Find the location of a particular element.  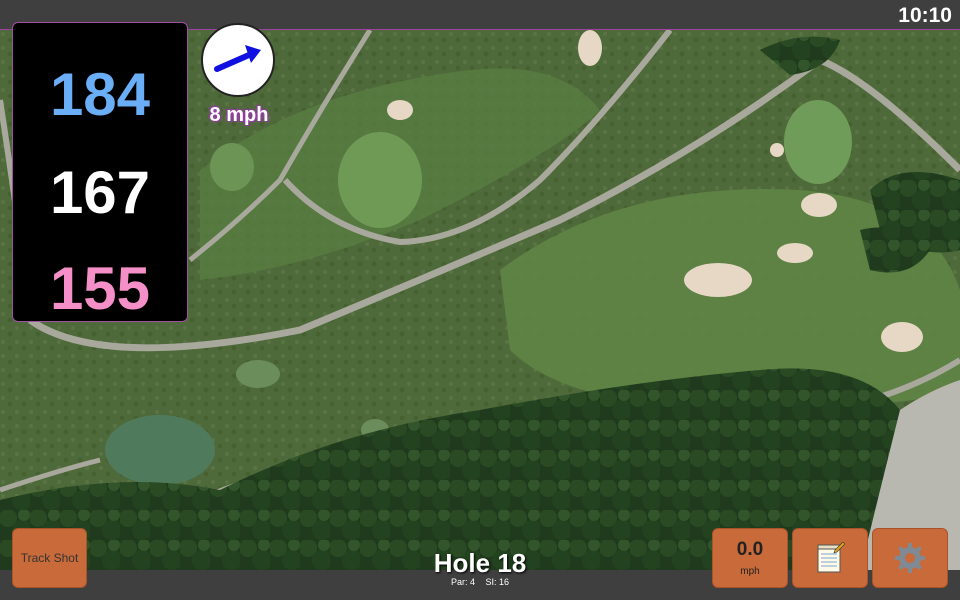

speed-value: 0.0 is located at coordinates (750, 549).